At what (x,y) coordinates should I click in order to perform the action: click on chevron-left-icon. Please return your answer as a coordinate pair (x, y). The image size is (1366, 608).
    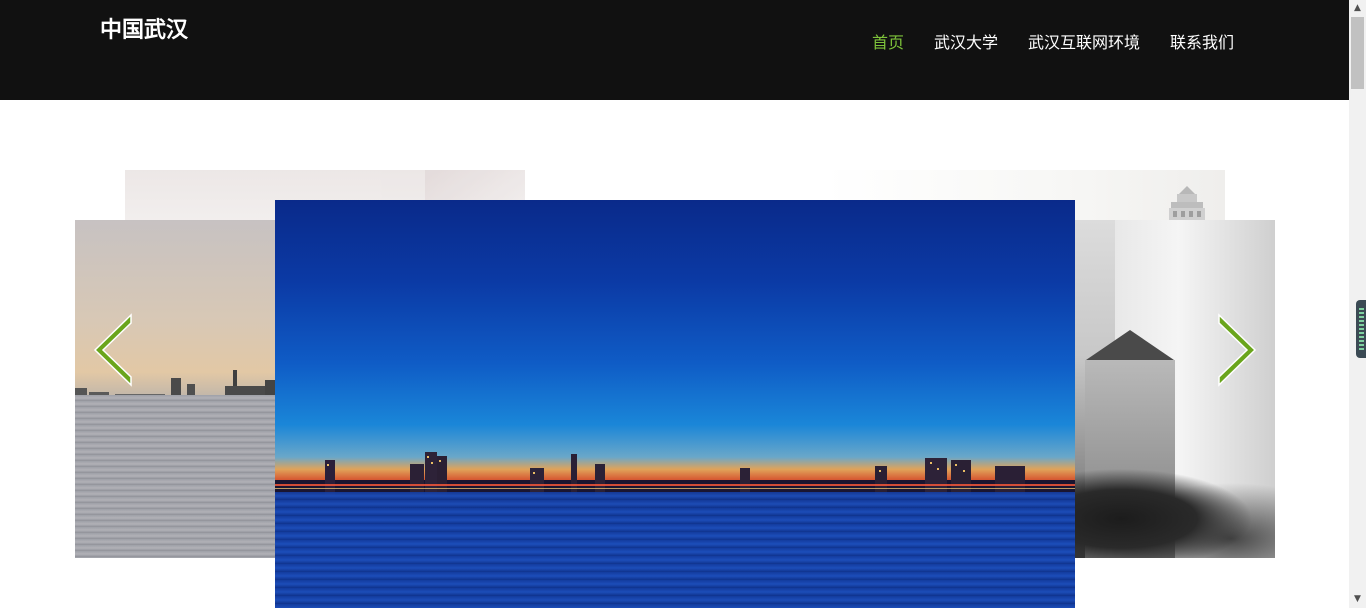
    Looking at the image, I should click on (113, 350).